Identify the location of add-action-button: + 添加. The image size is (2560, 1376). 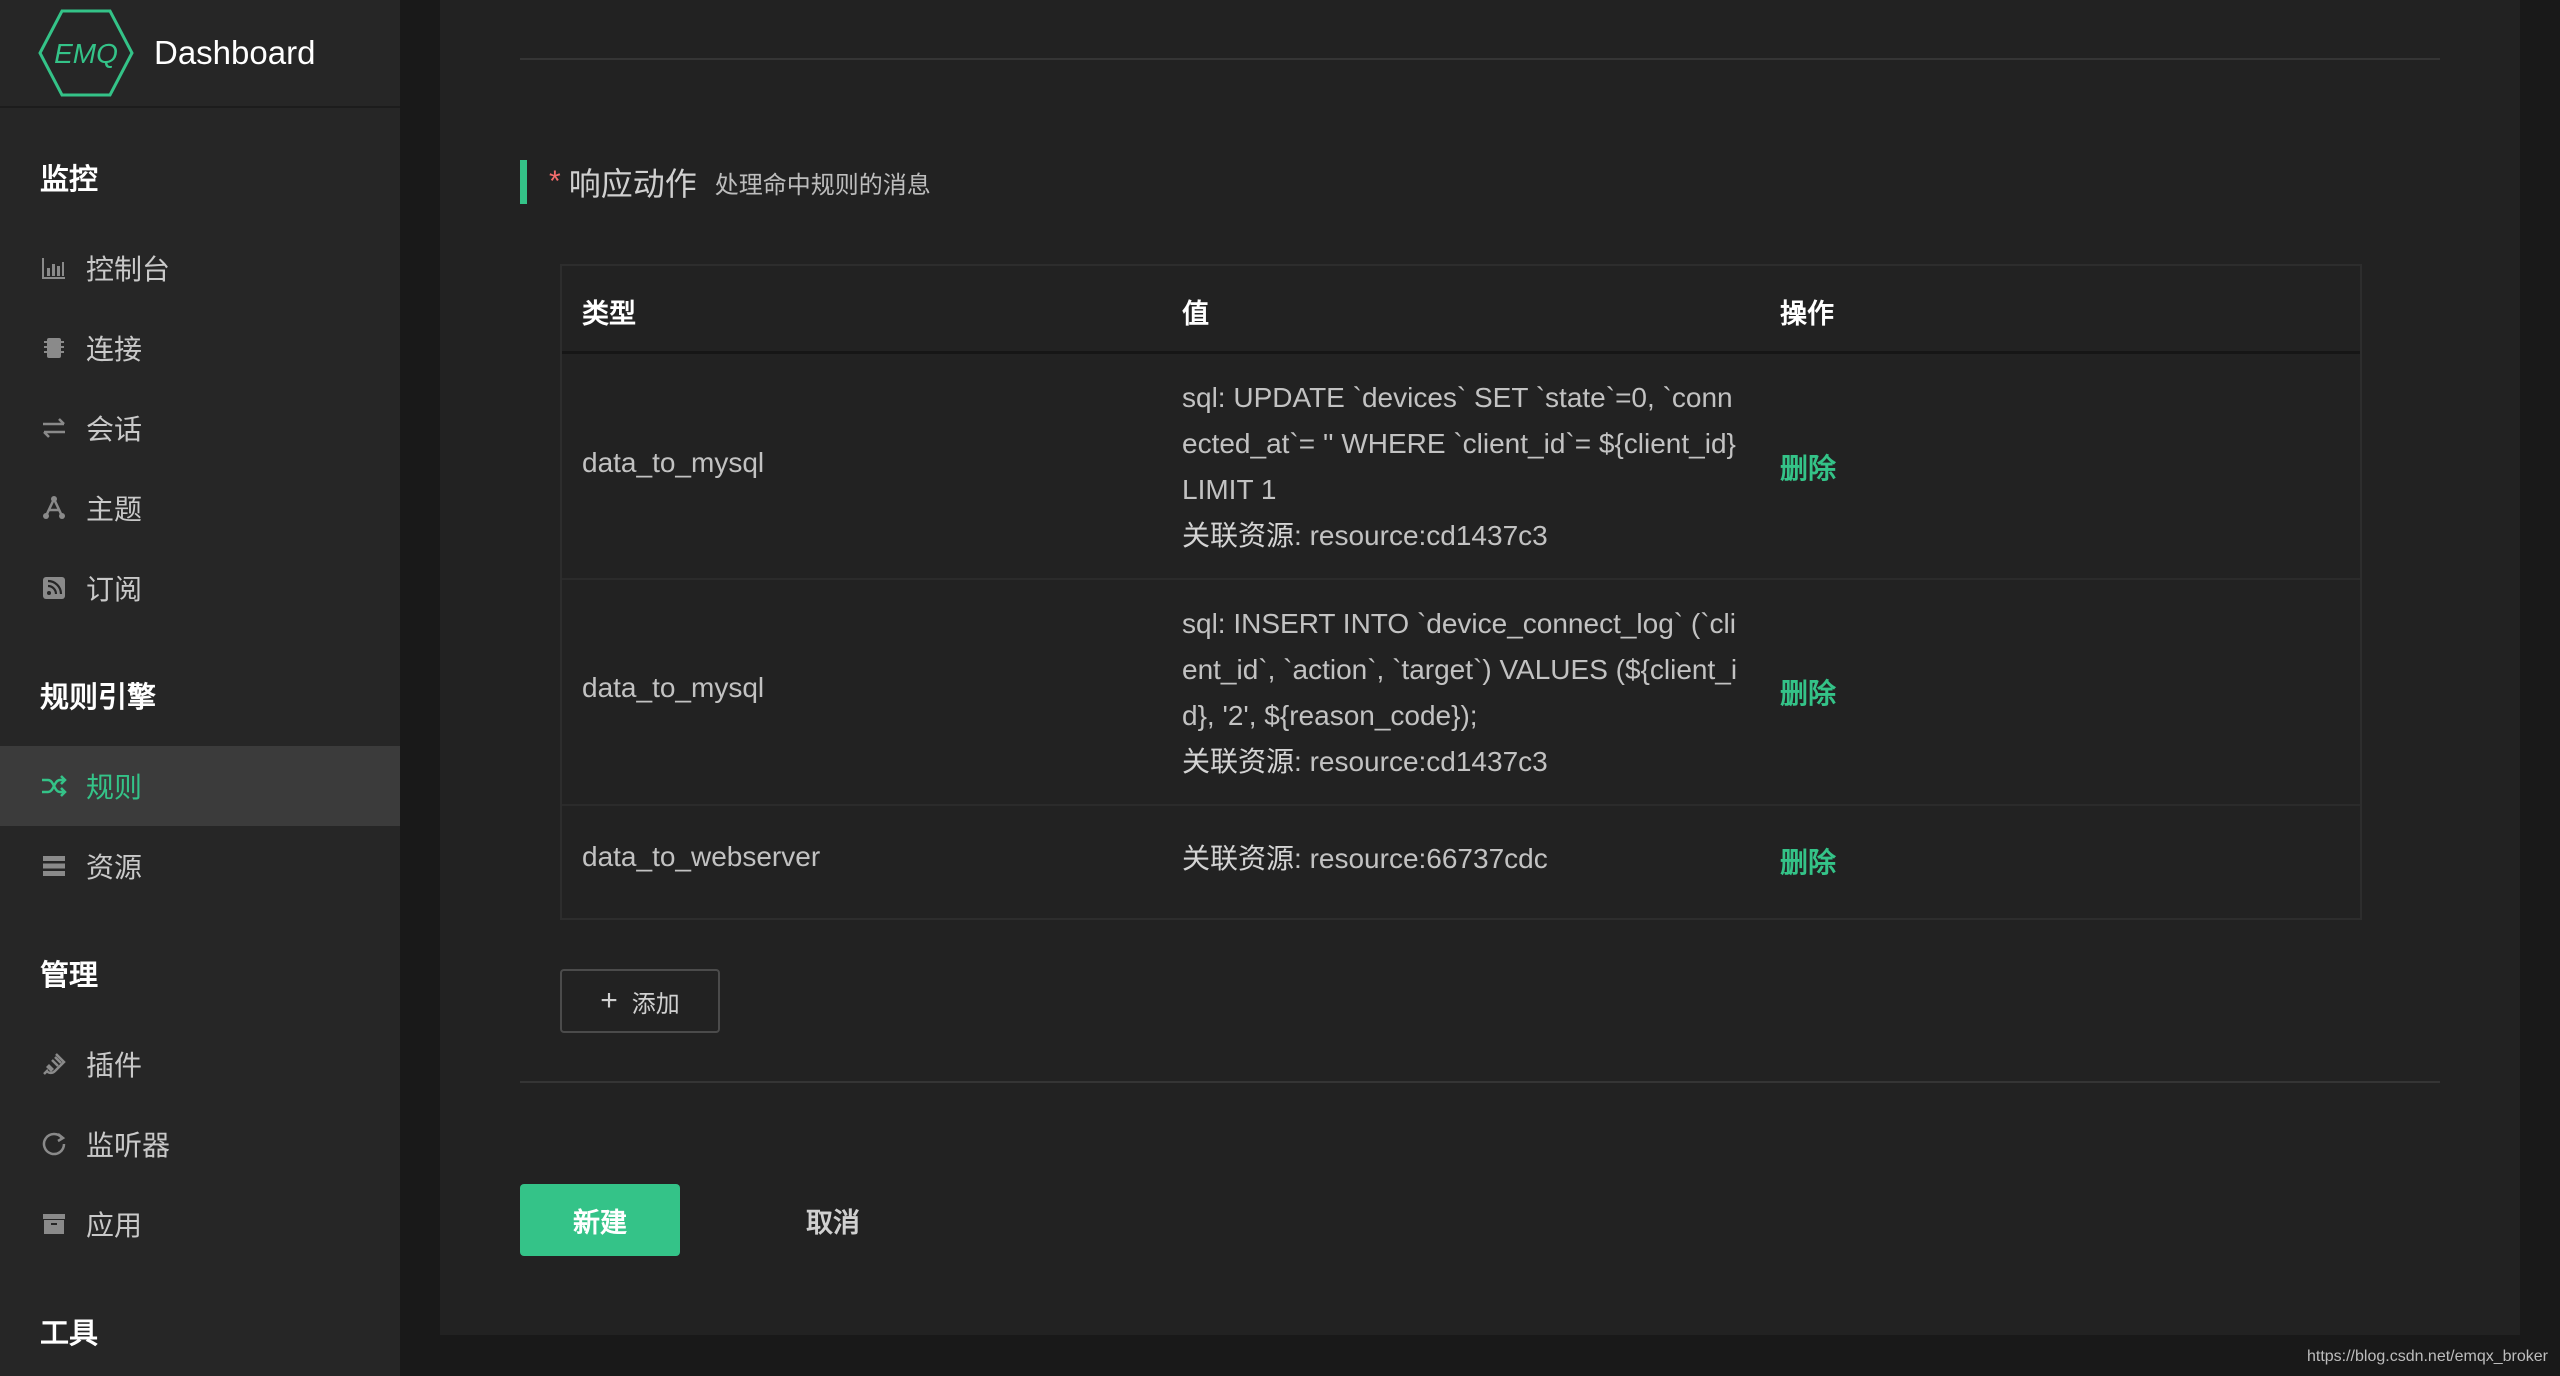
(640, 1001).